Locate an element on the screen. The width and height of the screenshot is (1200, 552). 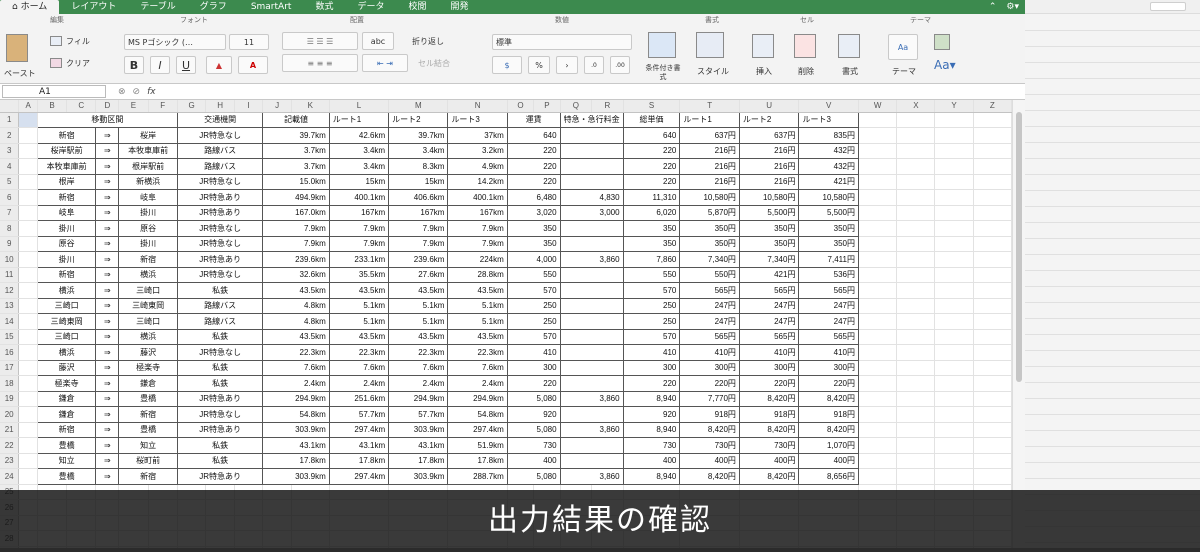
table-cell: ⇒ is located at coordinates (107, 321).